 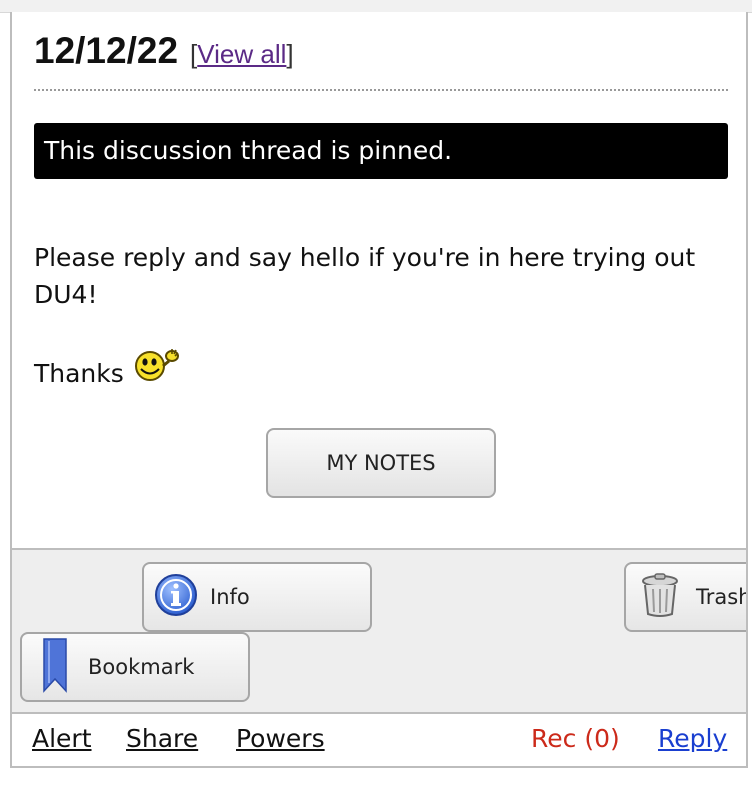 What do you see at coordinates (176, 597) in the screenshot?
I see `info-icon` at bounding box center [176, 597].